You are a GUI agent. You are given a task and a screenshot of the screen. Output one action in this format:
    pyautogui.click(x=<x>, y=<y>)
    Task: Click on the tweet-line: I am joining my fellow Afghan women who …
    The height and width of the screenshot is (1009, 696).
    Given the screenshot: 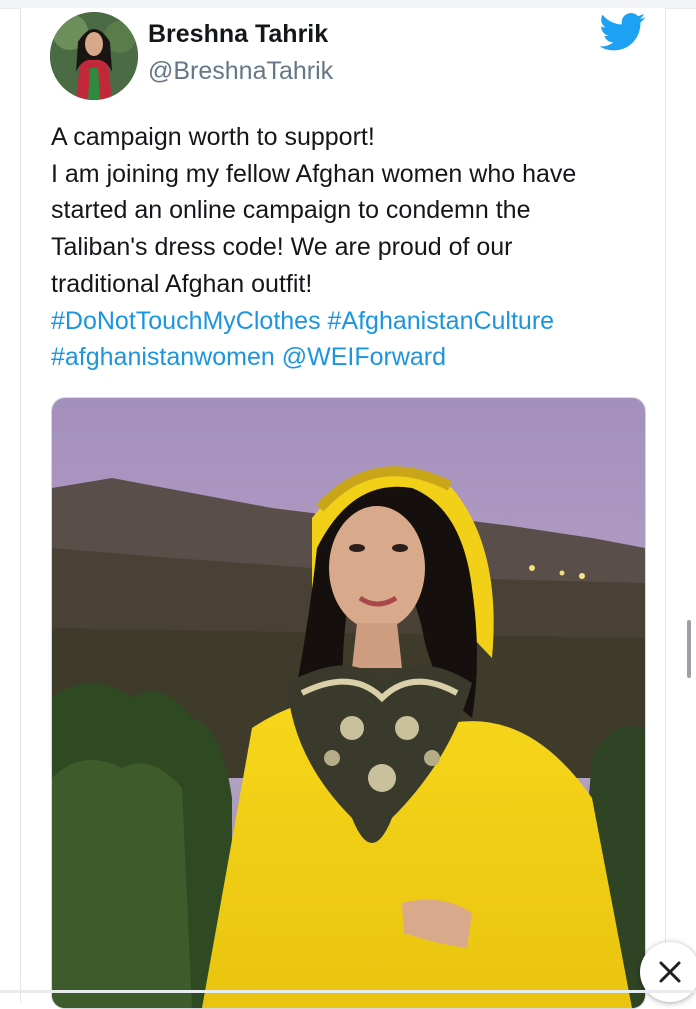 What is the action you would take?
    pyautogui.click(x=314, y=173)
    